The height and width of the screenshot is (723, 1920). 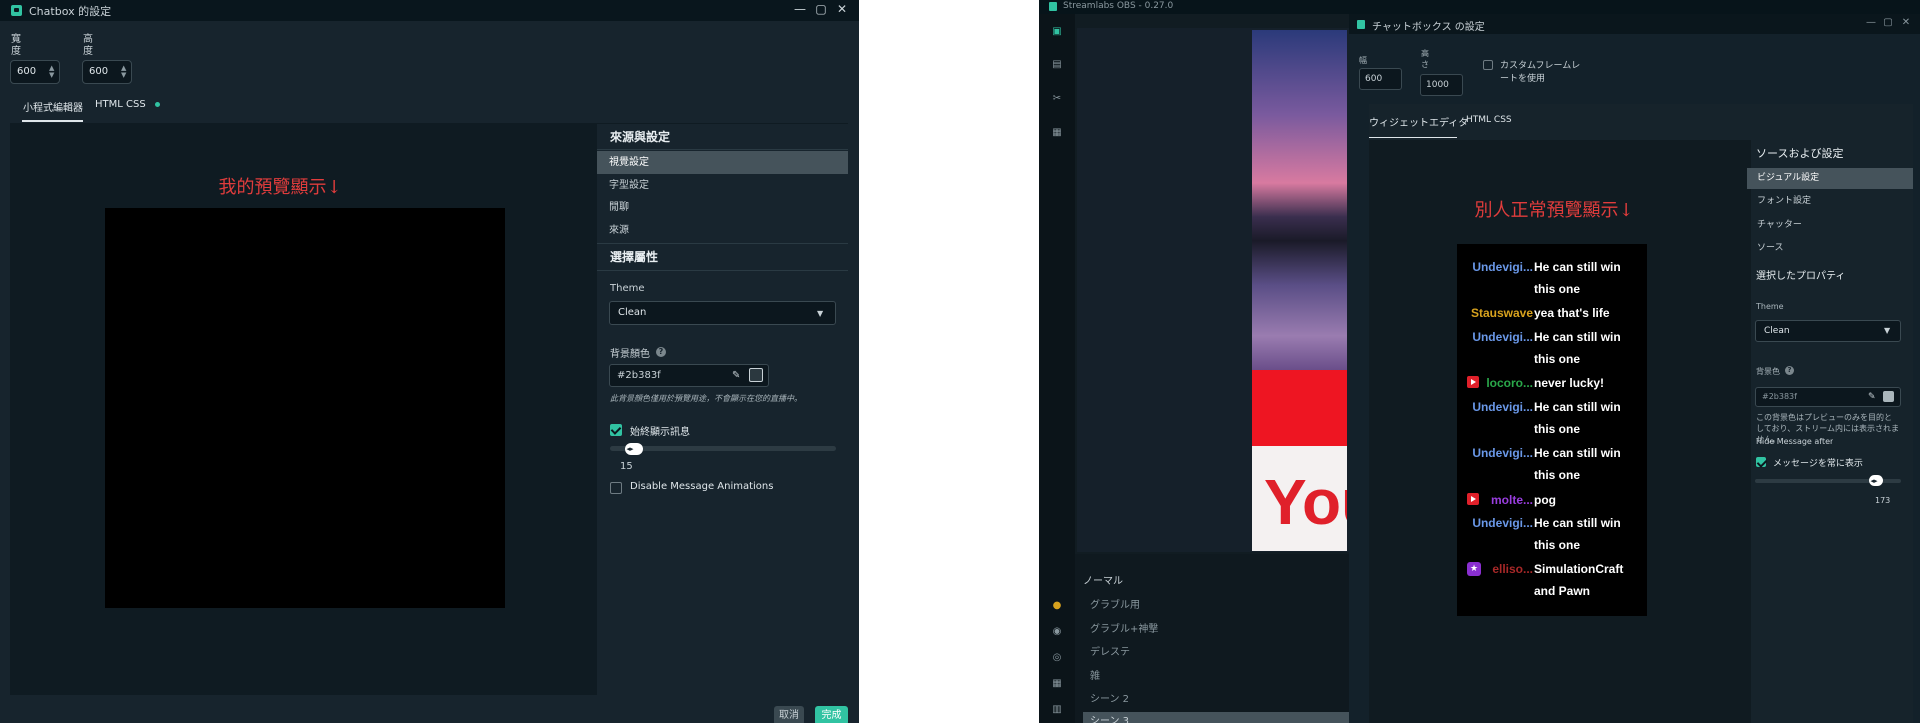 I want to click on height-stepper-icon: ▲ ▼, so click(x=123, y=72).